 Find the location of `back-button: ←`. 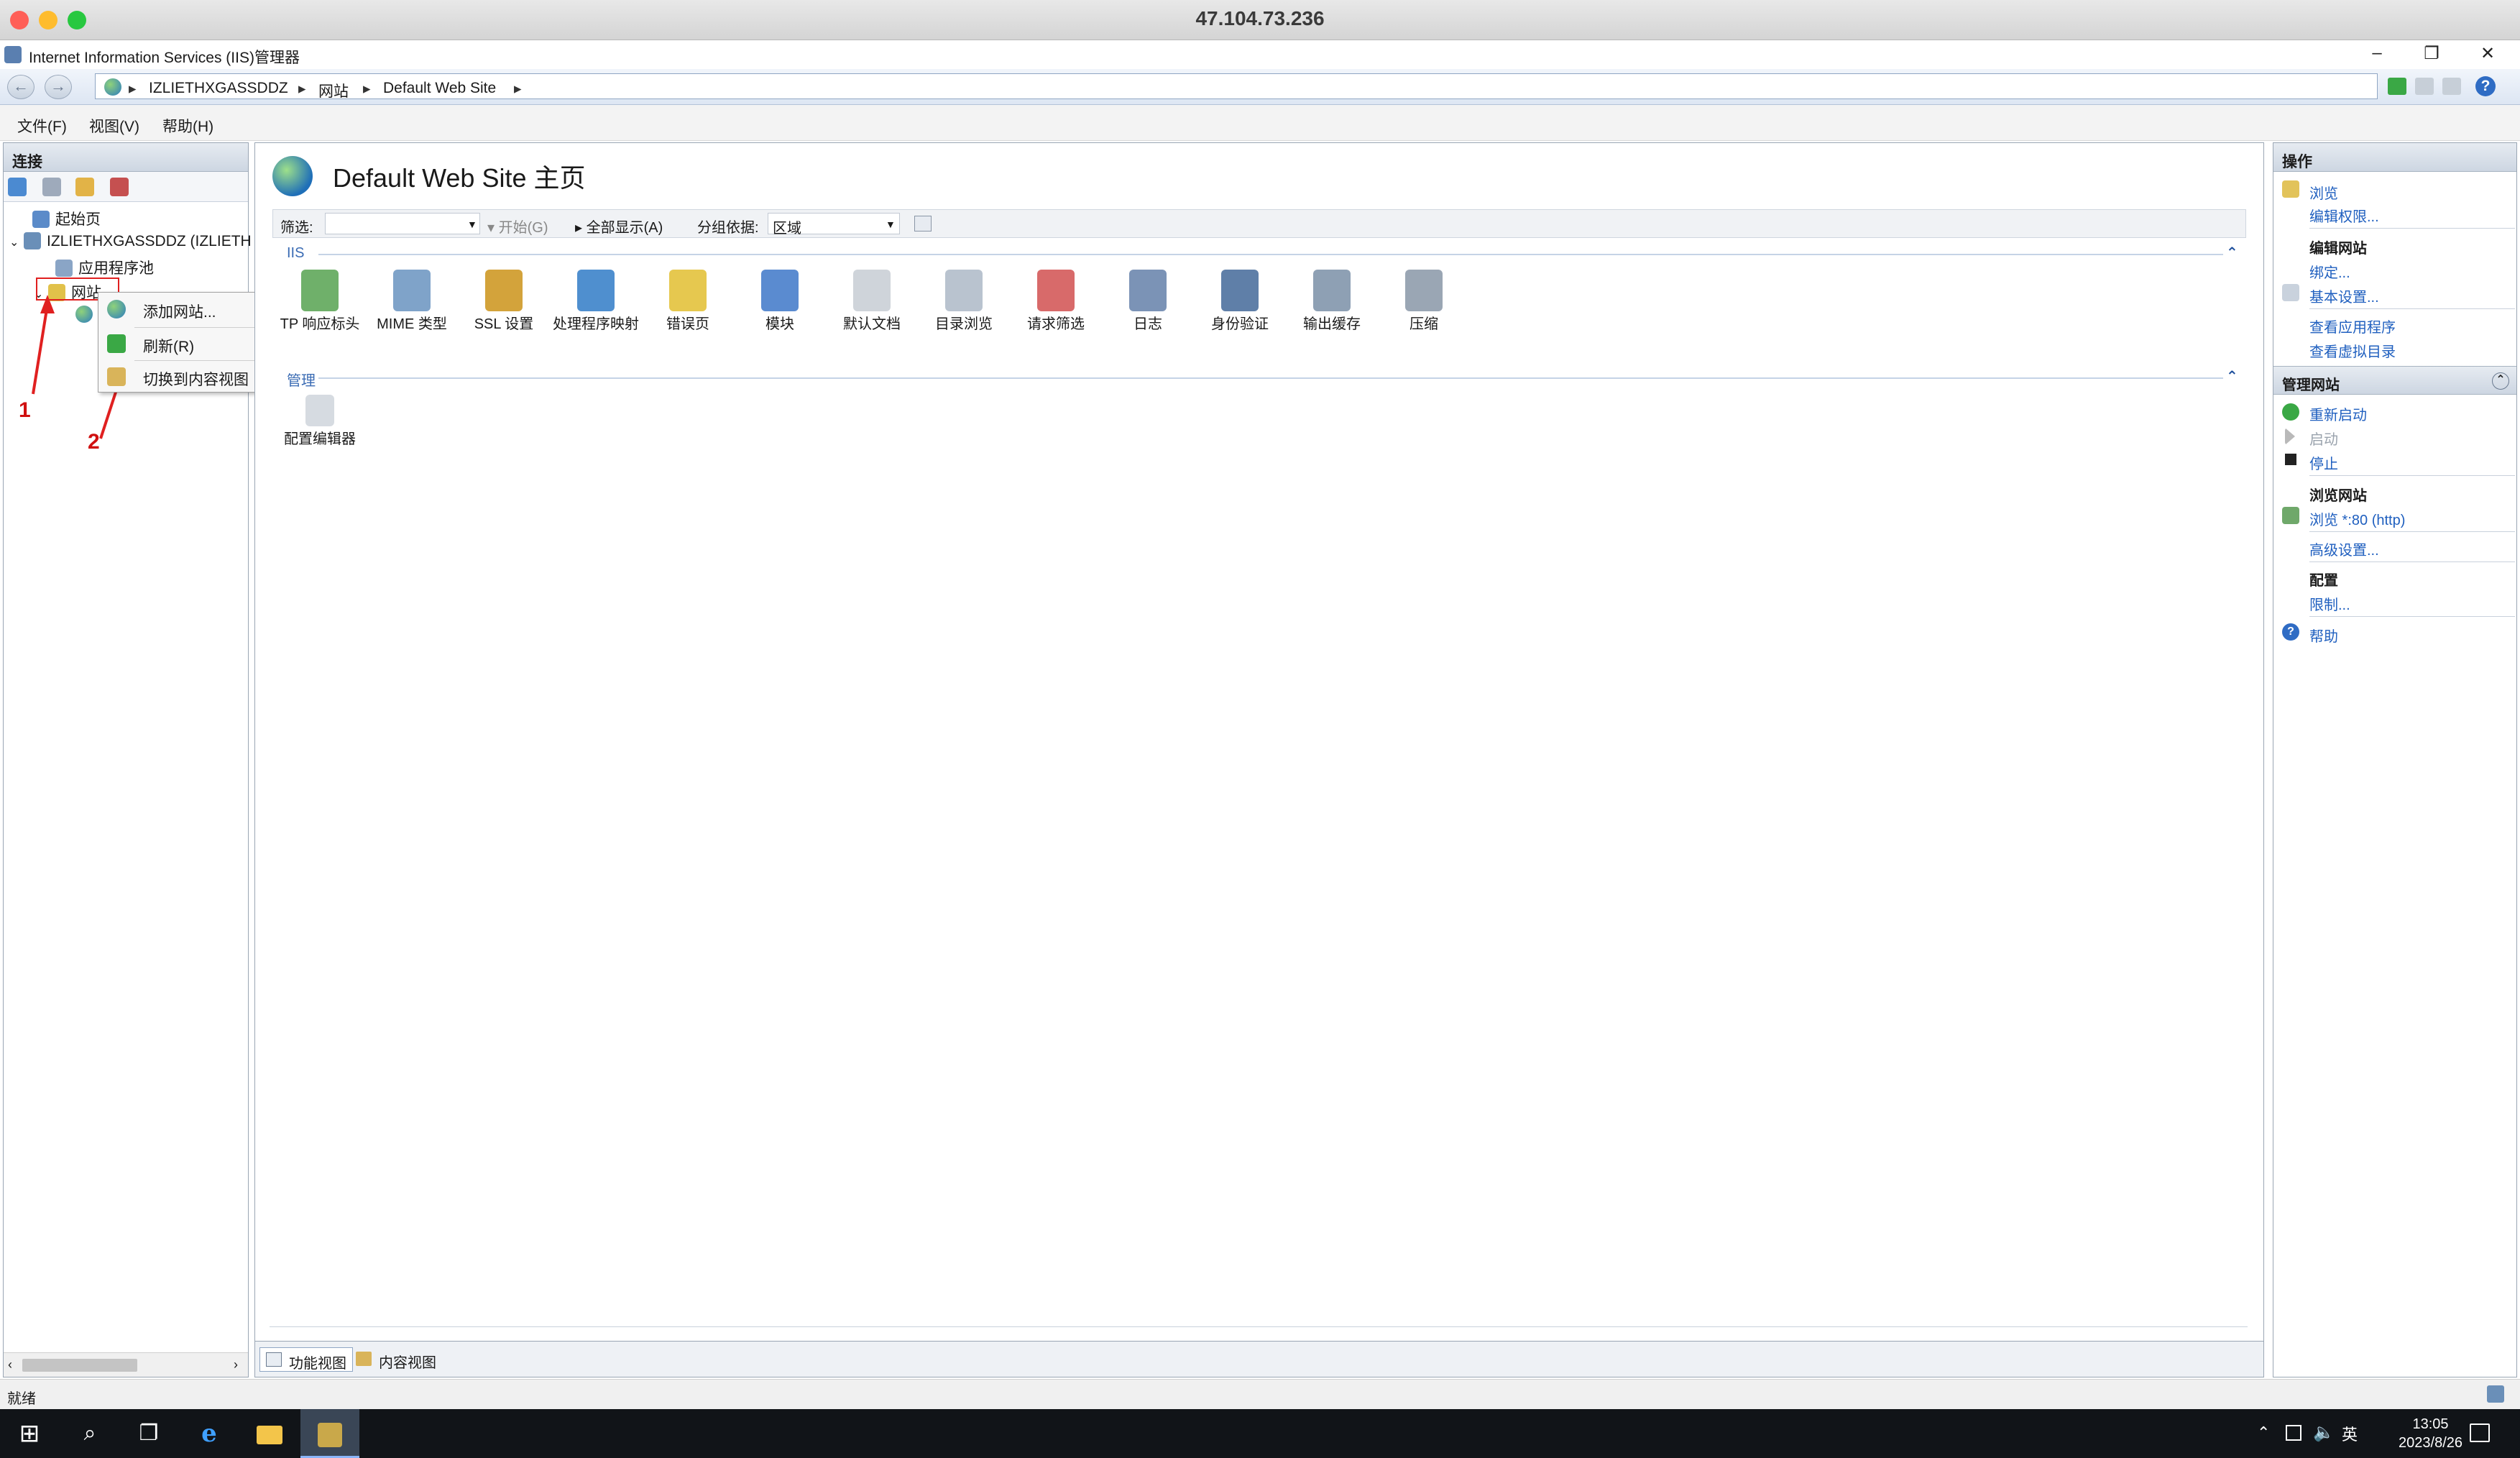

back-button: ← is located at coordinates (21, 87).